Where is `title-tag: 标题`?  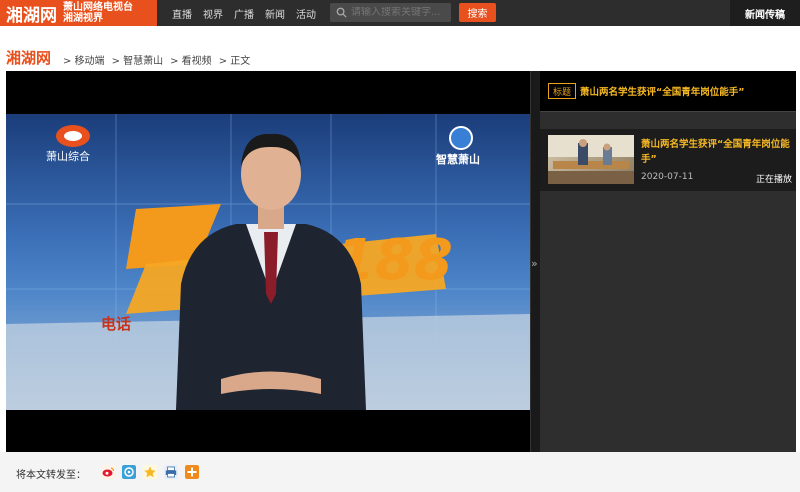 title-tag: 标题 is located at coordinates (562, 91).